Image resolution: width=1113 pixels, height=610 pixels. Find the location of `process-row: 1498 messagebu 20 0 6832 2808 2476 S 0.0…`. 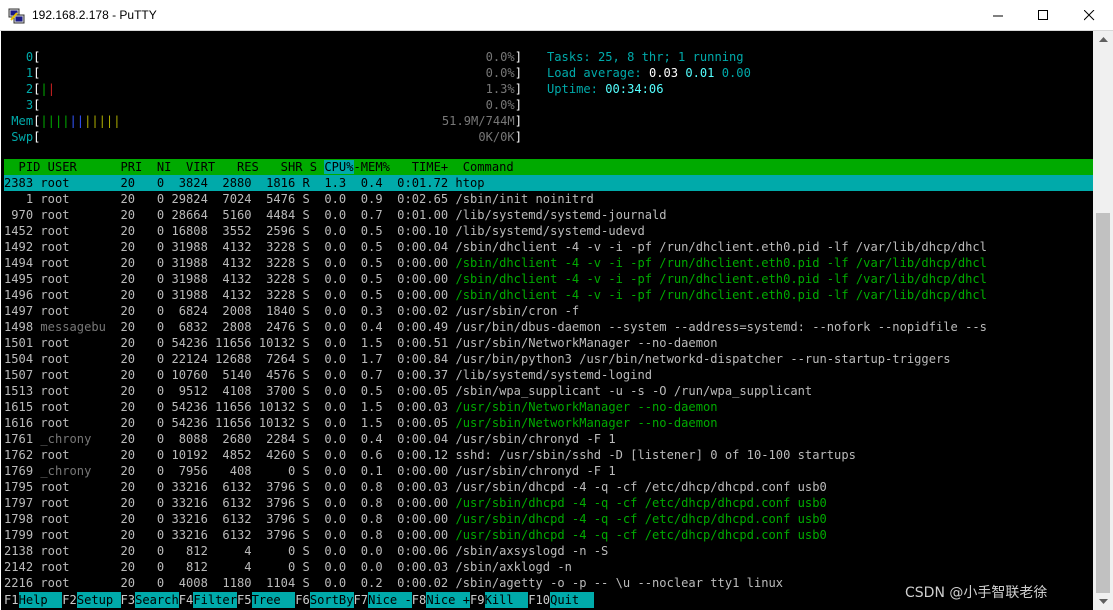

process-row: 1498 messagebu 20 0 6832 2808 2476 S 0.0… is located at coordinates (495, 327).